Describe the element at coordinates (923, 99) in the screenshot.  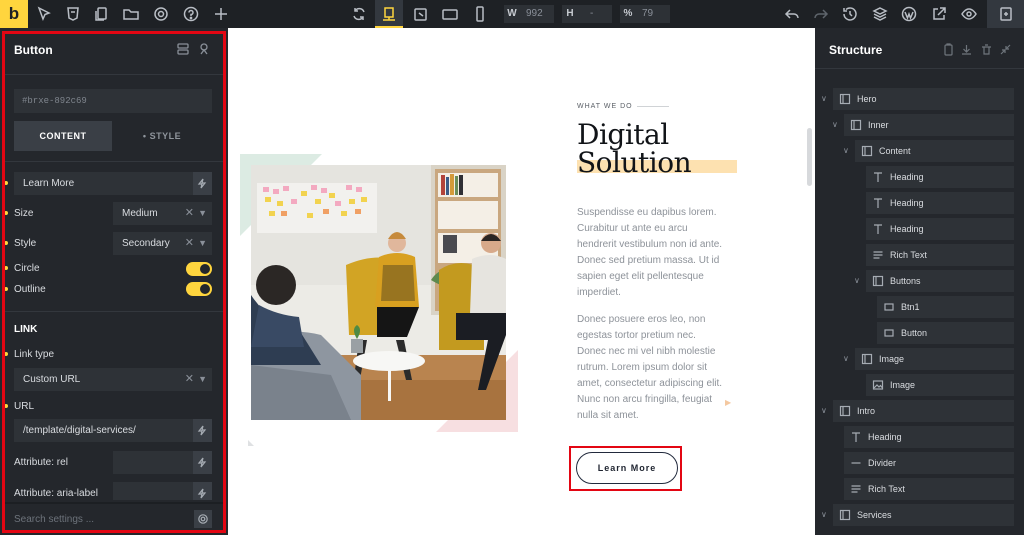
I see `structure-item-hero: Hero` at that location.